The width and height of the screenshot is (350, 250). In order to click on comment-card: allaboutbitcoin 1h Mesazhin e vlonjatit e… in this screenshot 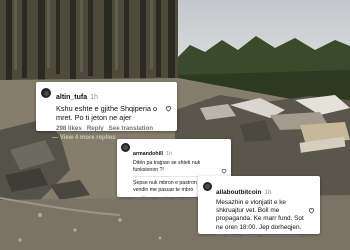, I will do `click(259, 208)`.